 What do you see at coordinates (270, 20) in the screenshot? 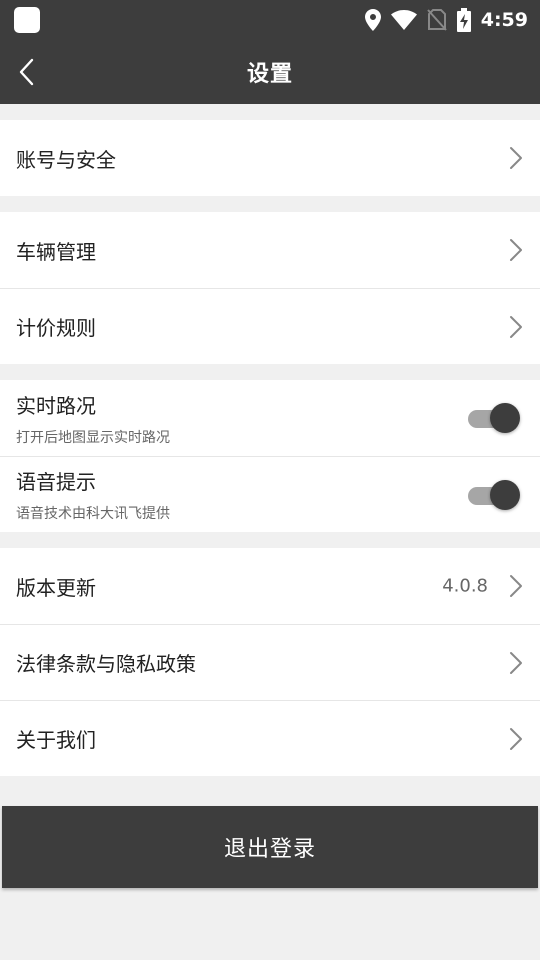
I see `status-bar: 4:59` at bounding box center [270, 20].